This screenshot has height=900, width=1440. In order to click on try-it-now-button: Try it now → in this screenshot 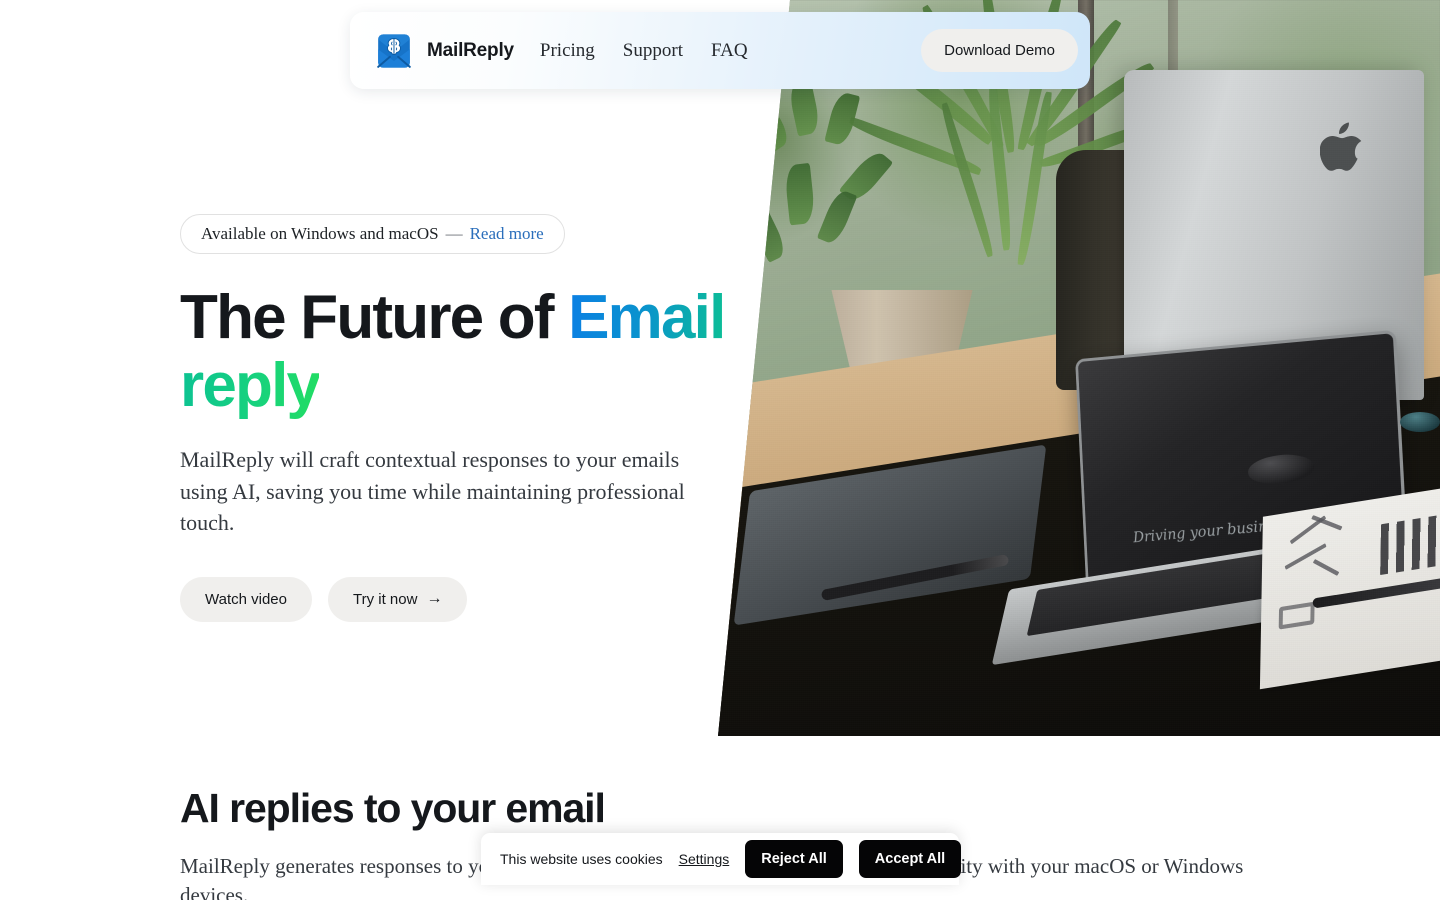, I will do `click(397, 599)`.